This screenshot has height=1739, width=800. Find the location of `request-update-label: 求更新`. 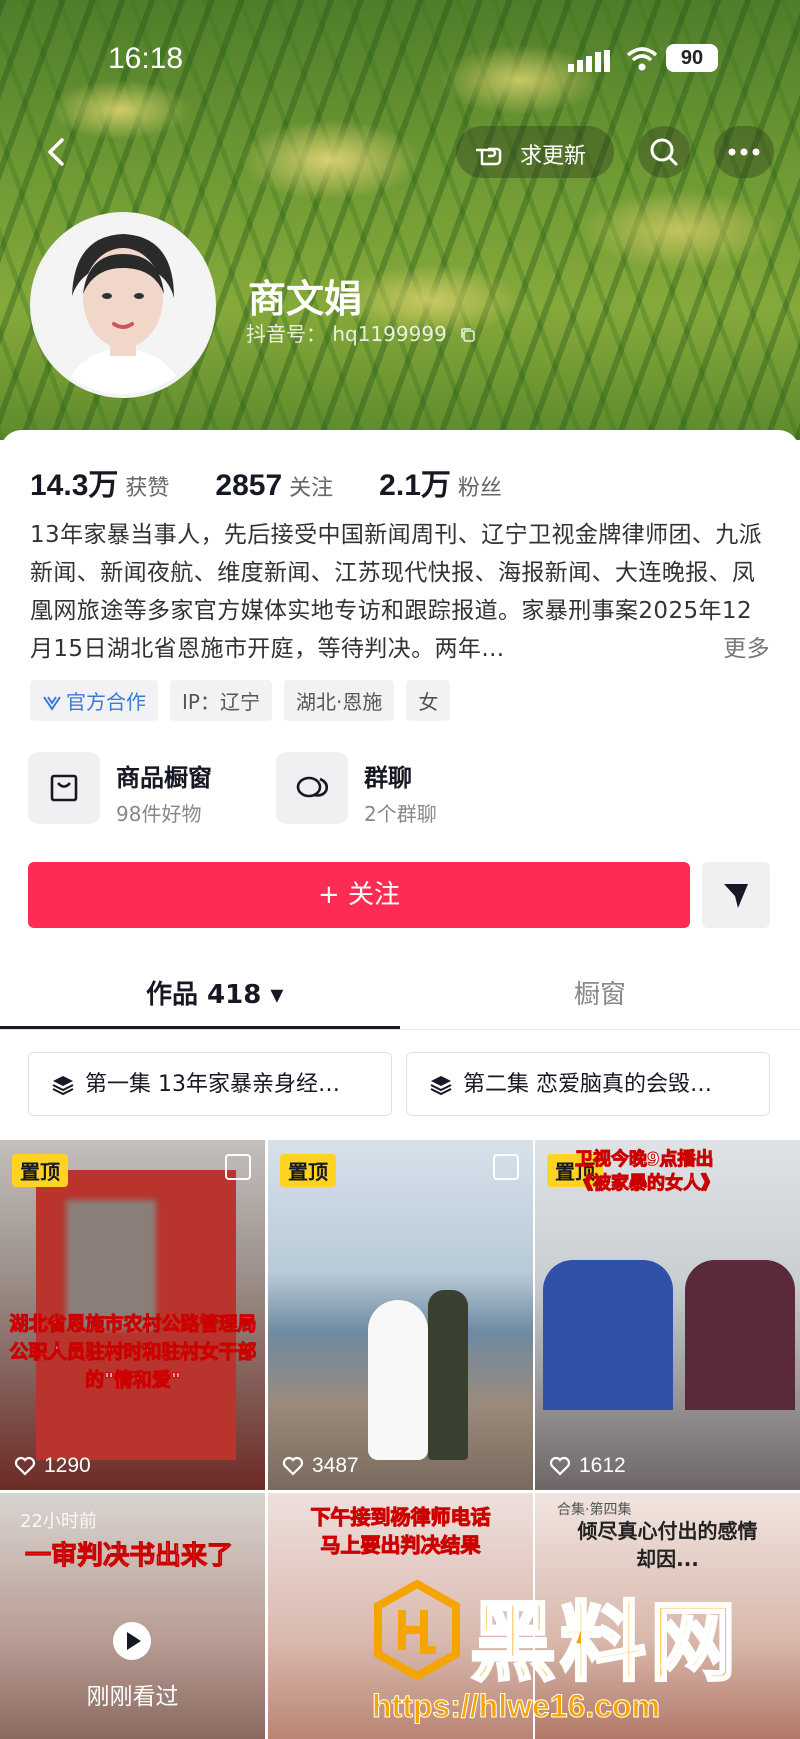

request-update-label: 求更新 is located at coordinates (553, 156).